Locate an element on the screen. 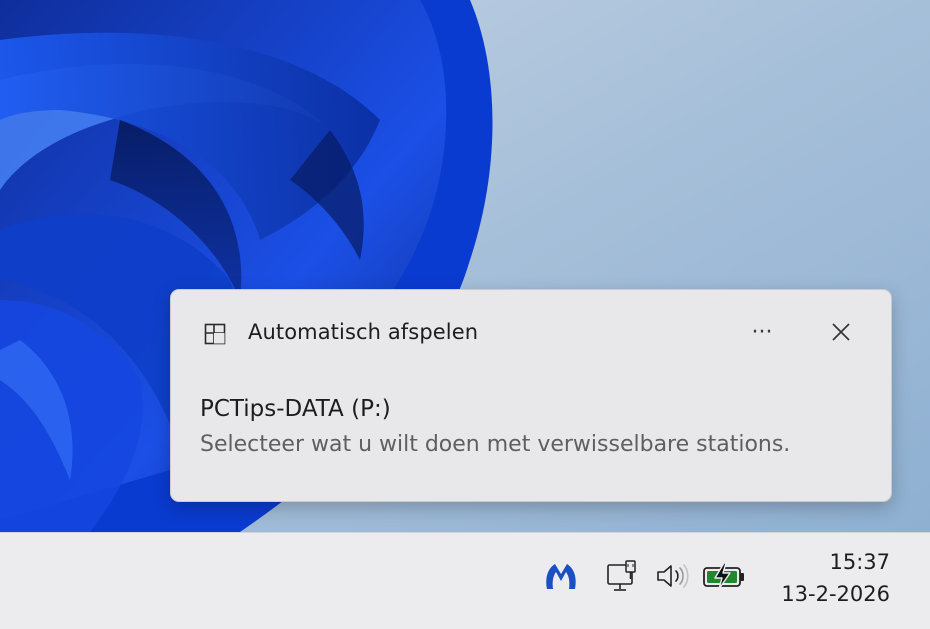  clock-time: 15:37 is located at coordinates (859, 562).